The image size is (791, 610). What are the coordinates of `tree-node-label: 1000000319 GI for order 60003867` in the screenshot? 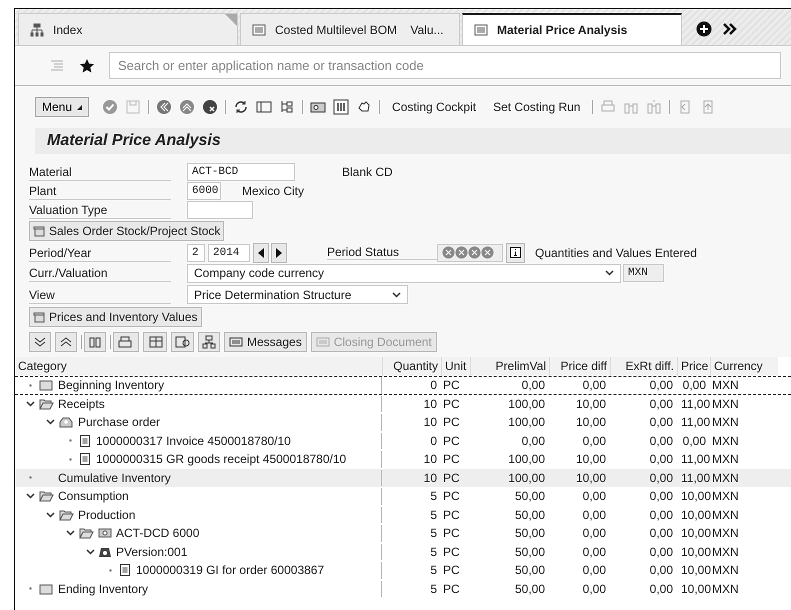 It's located at (230, 570).